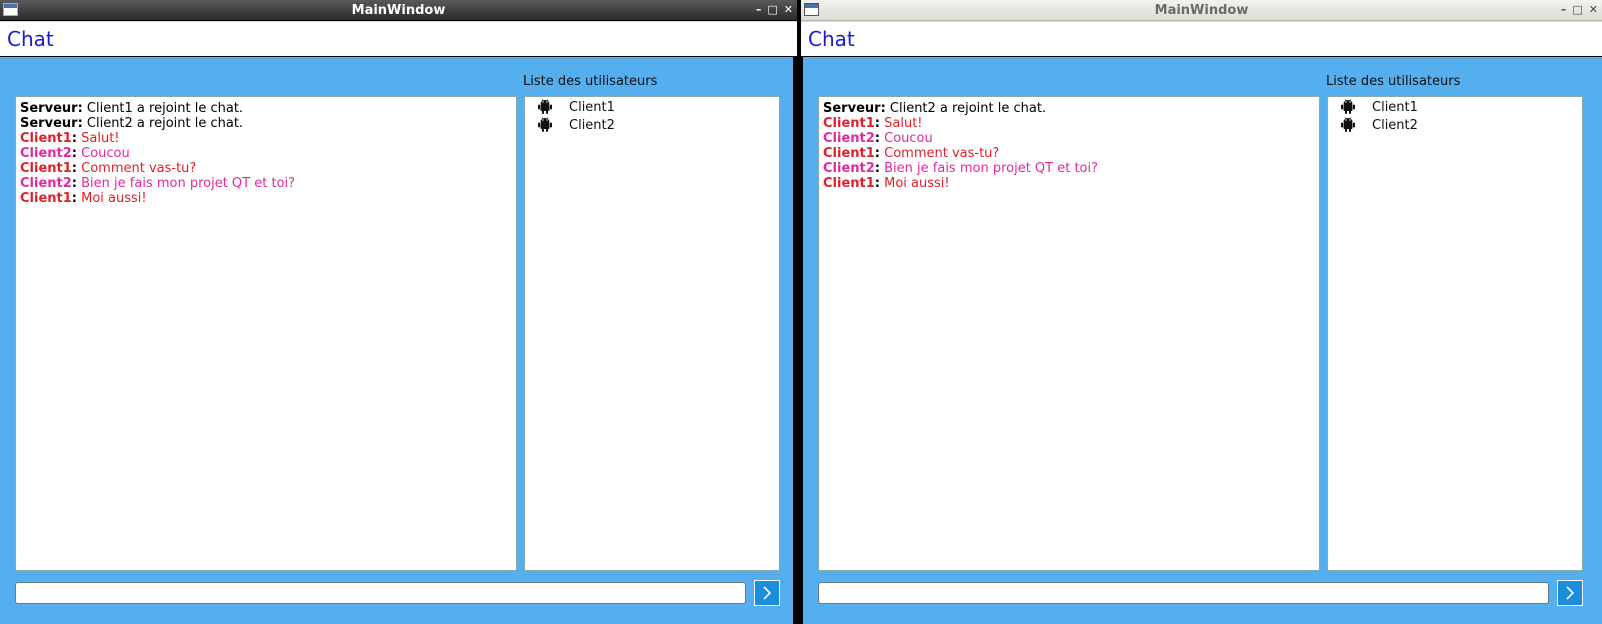 The width and height of the screenshot is (1602, 624). I want to click on message-text: Client1 a rejoint le chat., so click(163, 108).